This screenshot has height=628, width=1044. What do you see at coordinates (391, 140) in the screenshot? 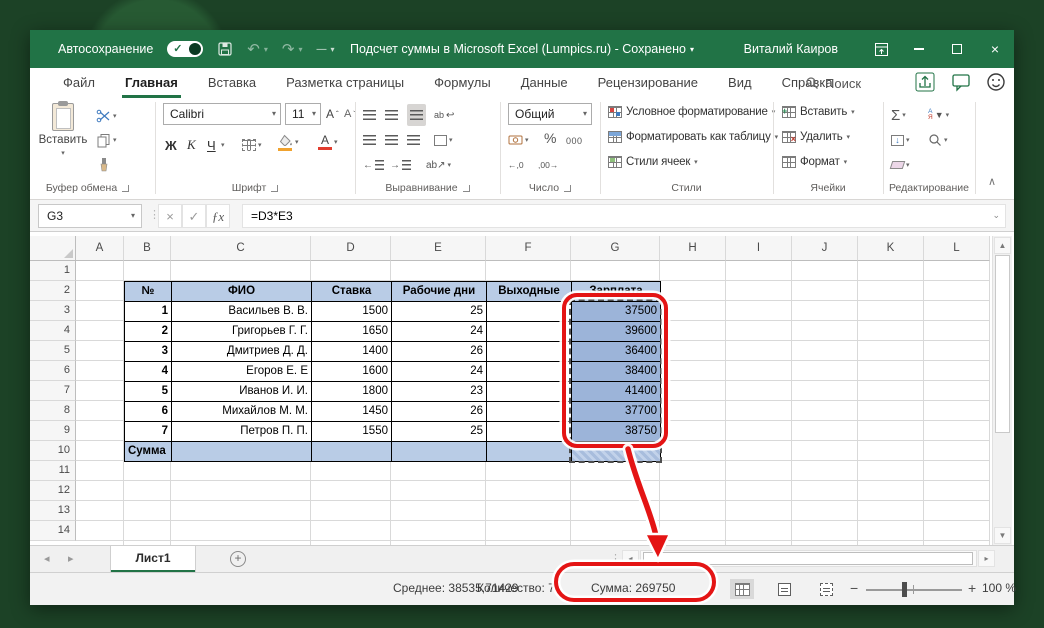
I see `align-center-button` at bounding box center [391, 140].